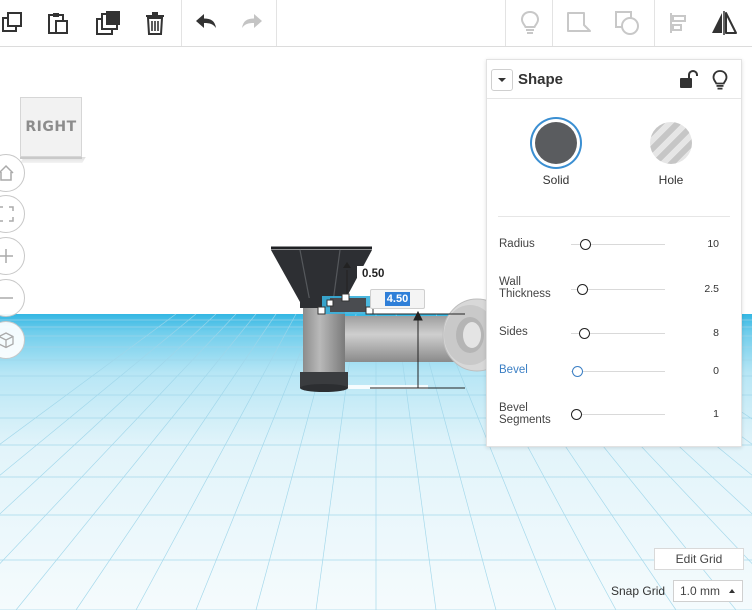  Describe the element at coordinates (513, 370) in the screenshot. I see `bevel-label: Bevel` at that location.